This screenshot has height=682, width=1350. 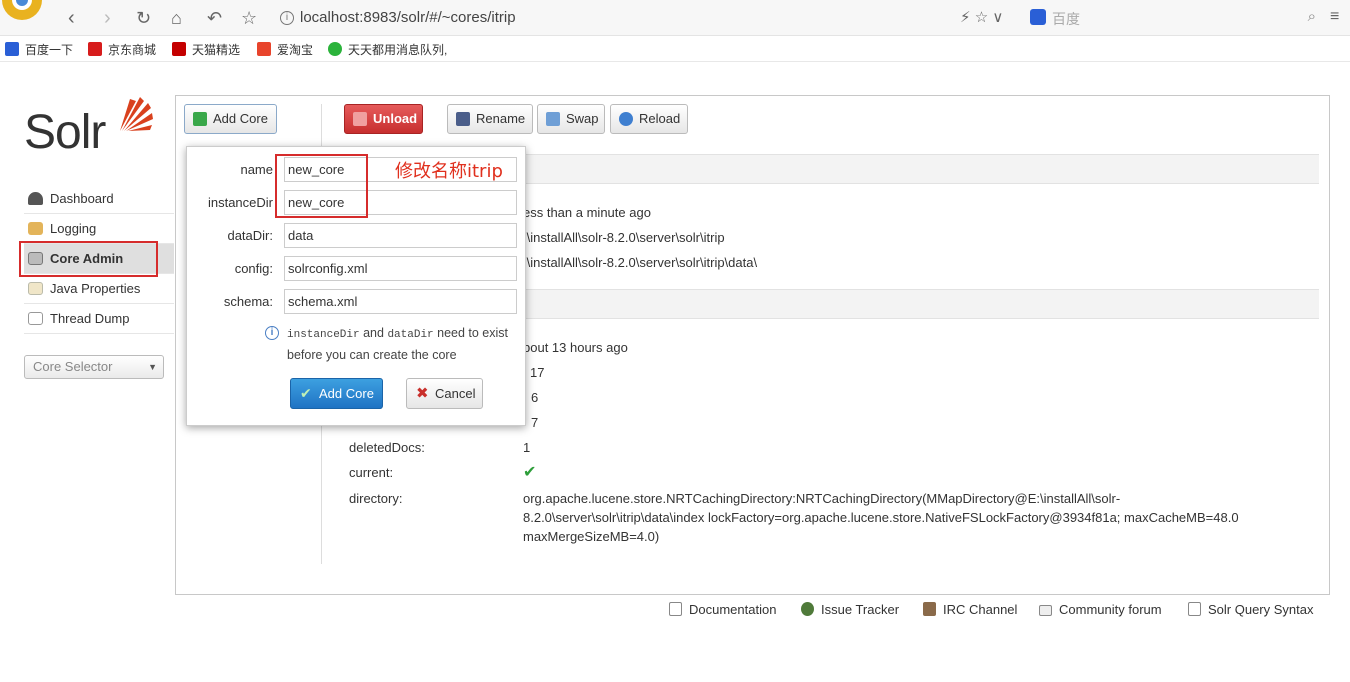 I want to click on sidebar-item-label: Thread Dump, so click(x=90, y=318).